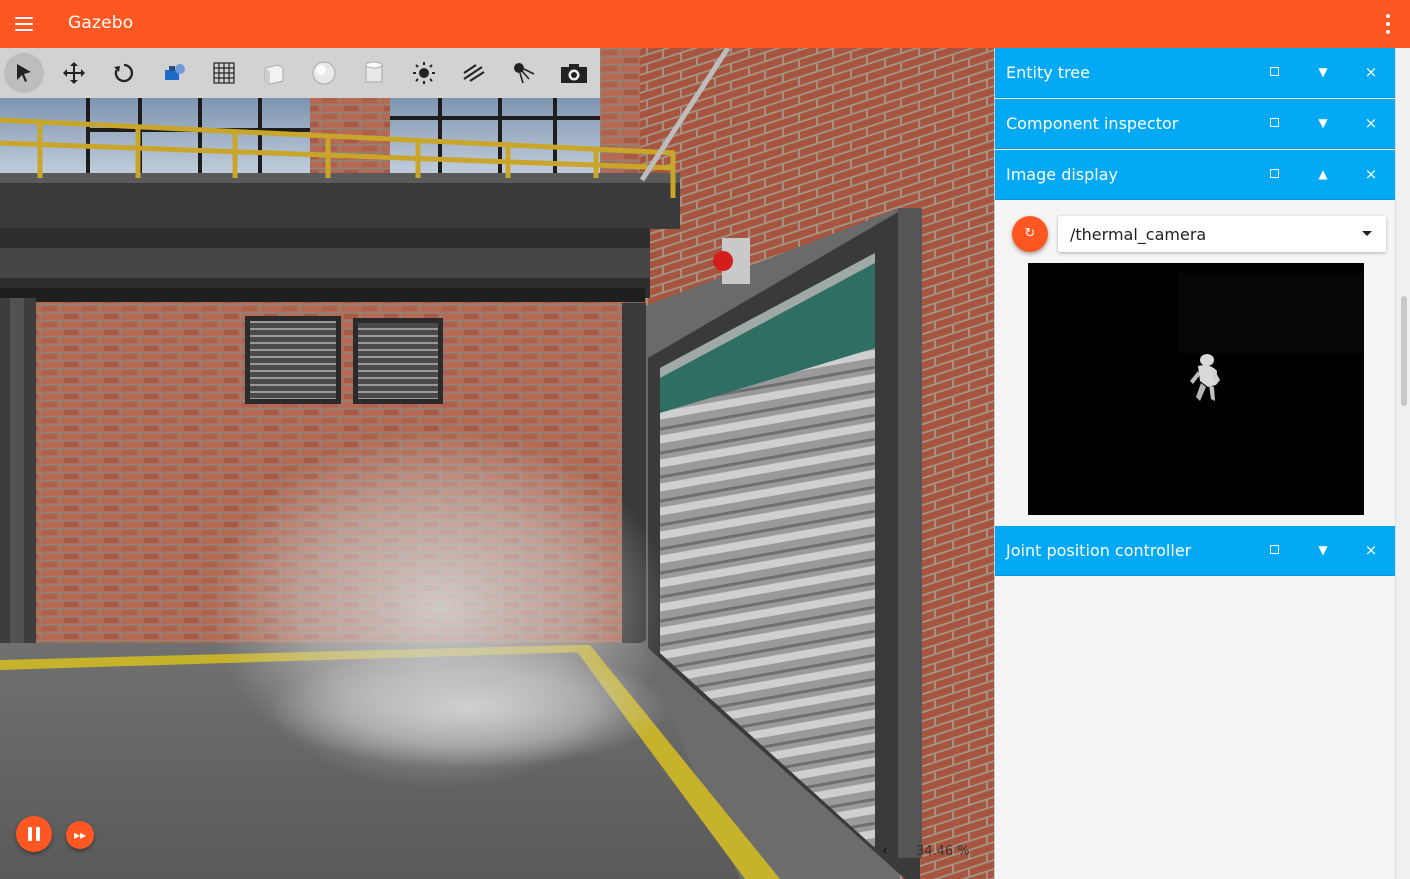 The height and width of the screenshot is (879, 1410). I want to click on hamburger-menu-icon, so click(24, 24).